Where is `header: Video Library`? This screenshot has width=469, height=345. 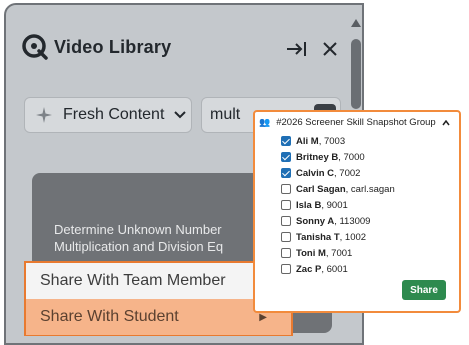 header: Video Library is located at coordinates (96, 47).